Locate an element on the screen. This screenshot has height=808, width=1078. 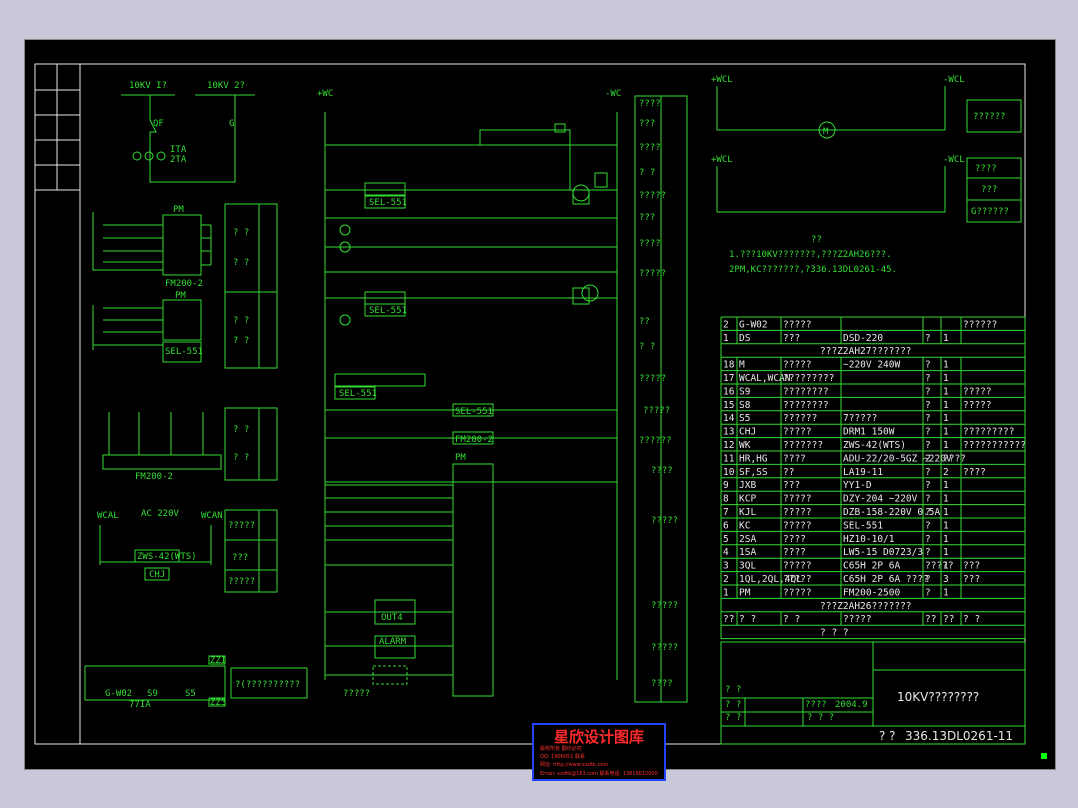
bus1-label: 10KV I? is located at coordinates (148, 86).